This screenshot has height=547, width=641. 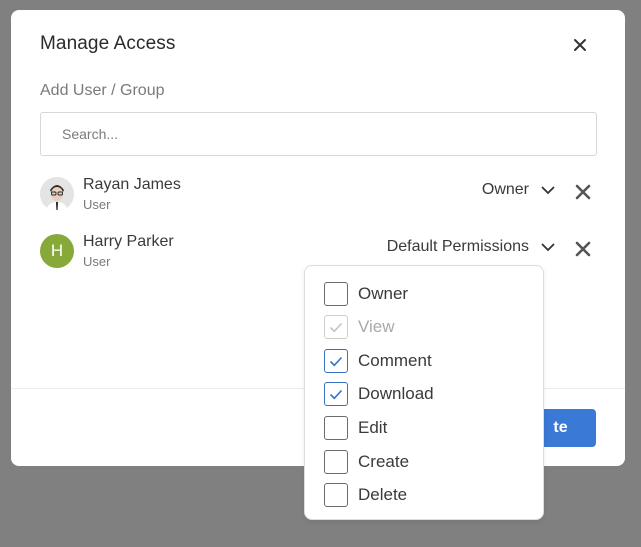 I want to click on permission-option-edit: Edit, so click(x=355, y=428).